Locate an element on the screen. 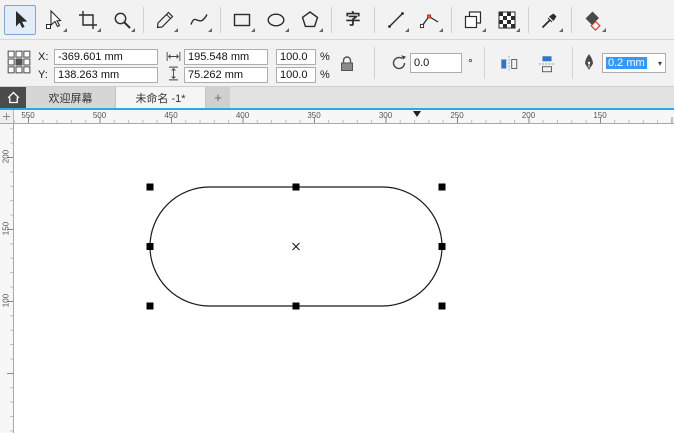  checkerboard-icon is located at coordinates (507, 19).